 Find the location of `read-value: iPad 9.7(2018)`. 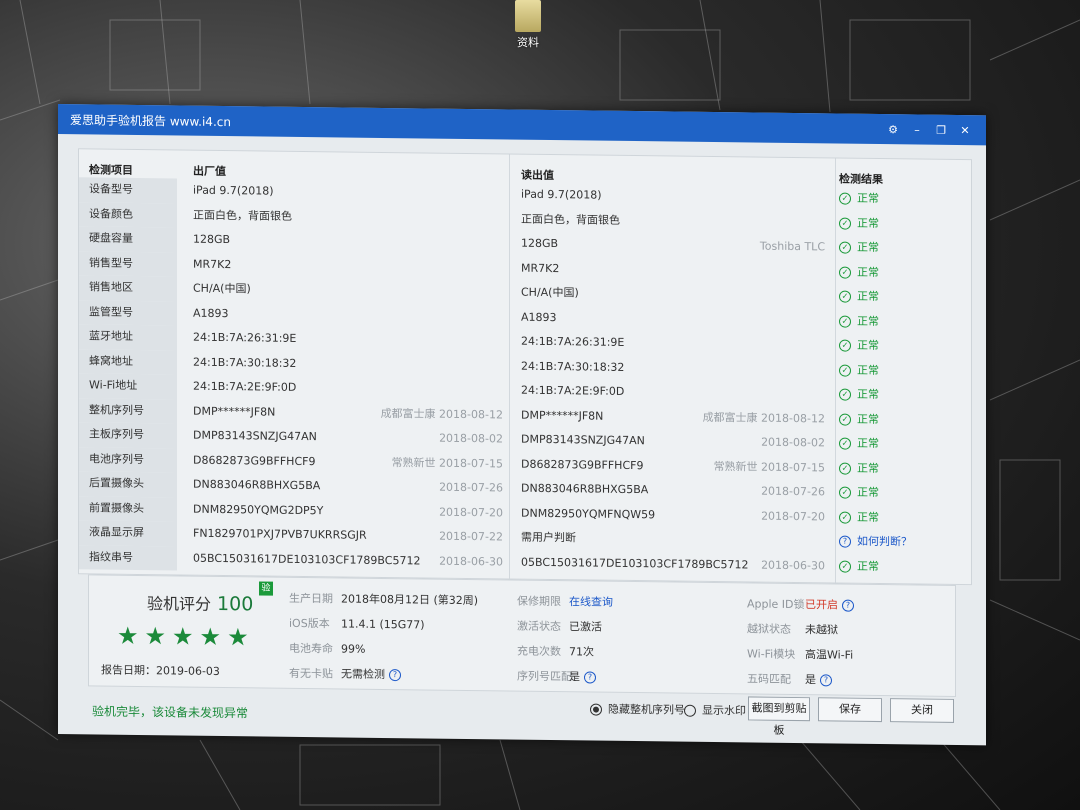

read-value: iPad 9.7(2018) is located at coordinates (561, 194).